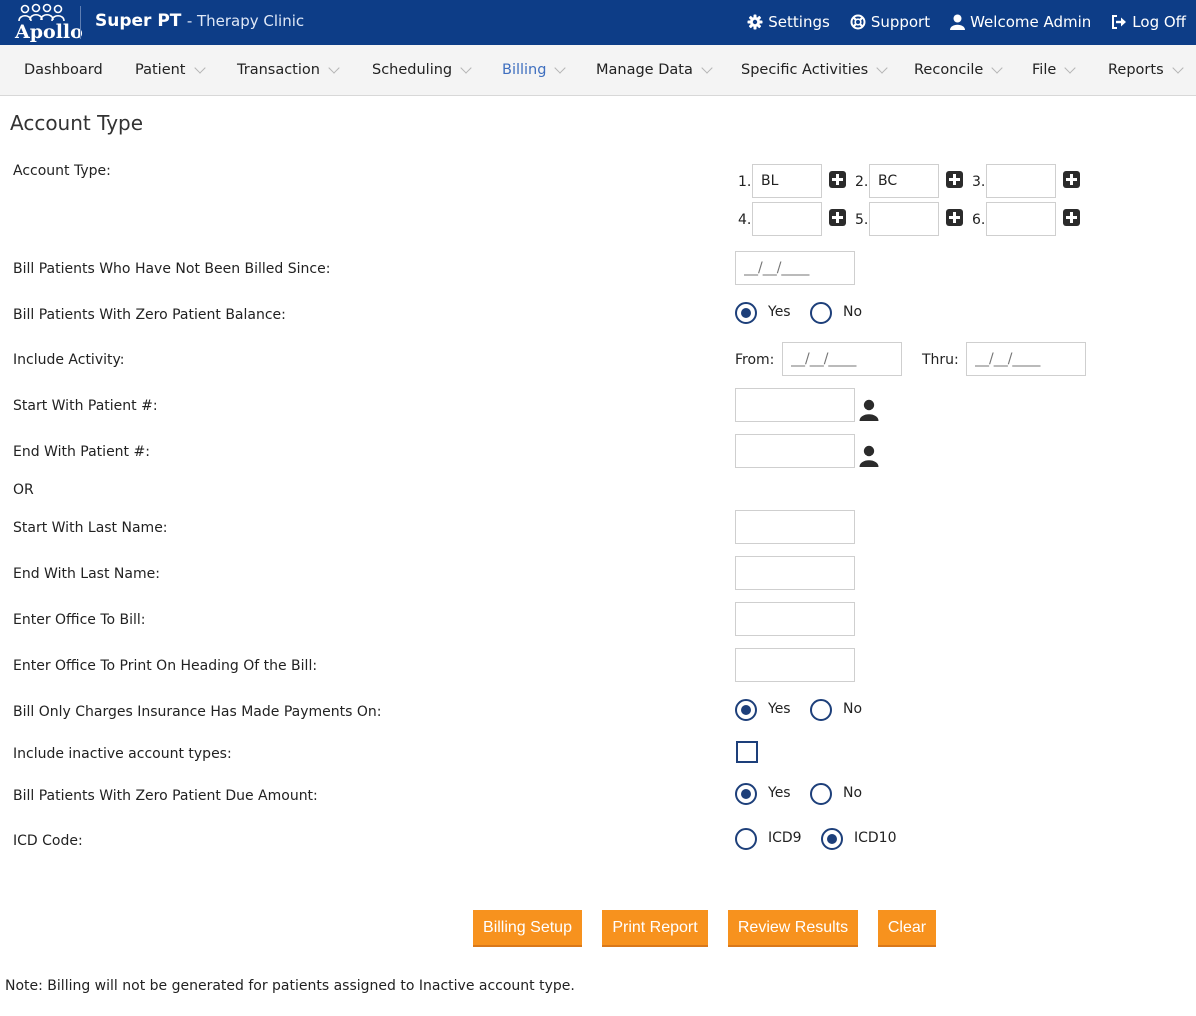 Image resolution: width=1196 pixels, height=1016 pixels. Describe the element at coordinates (160, 70) in the screenshot. I see `nav-label: Patient` at that location.